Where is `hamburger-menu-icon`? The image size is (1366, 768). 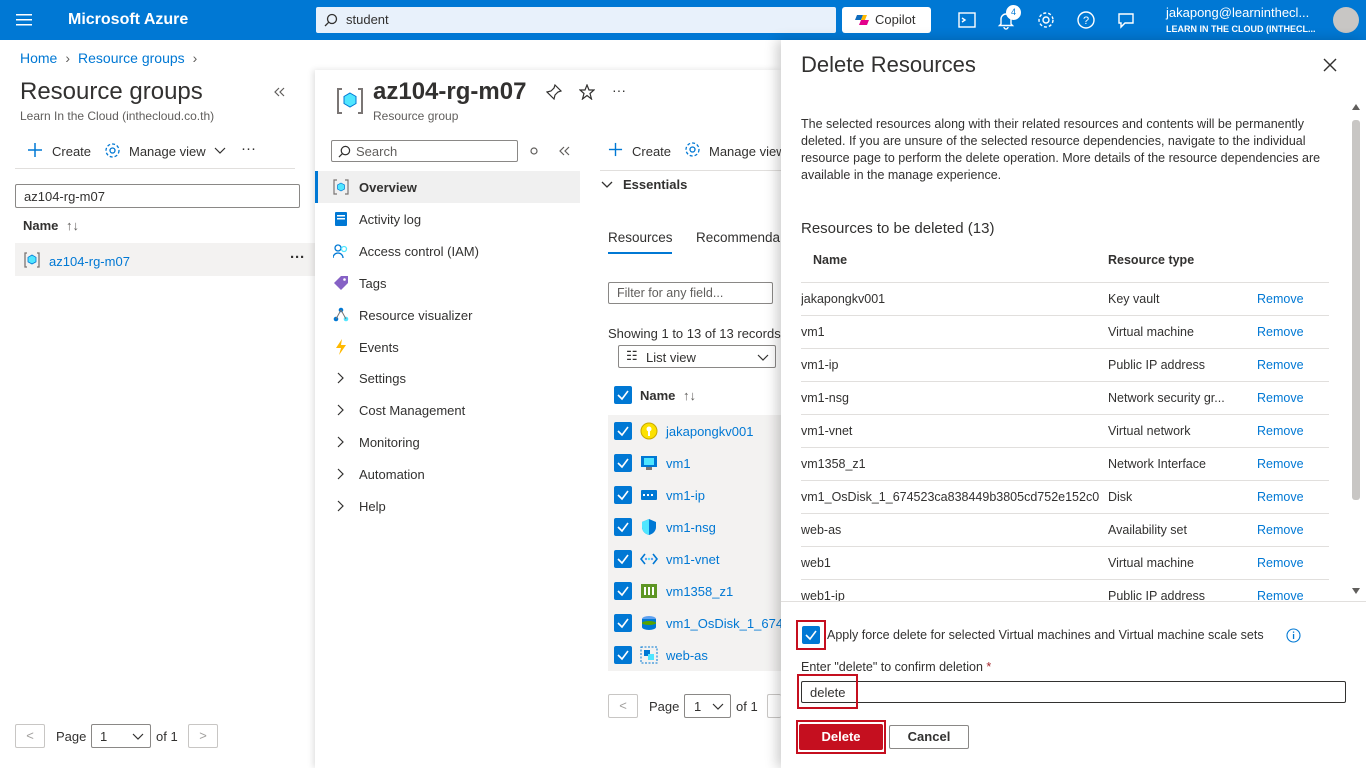
hamburger-menu-icon is located at coordinates (25, 20).